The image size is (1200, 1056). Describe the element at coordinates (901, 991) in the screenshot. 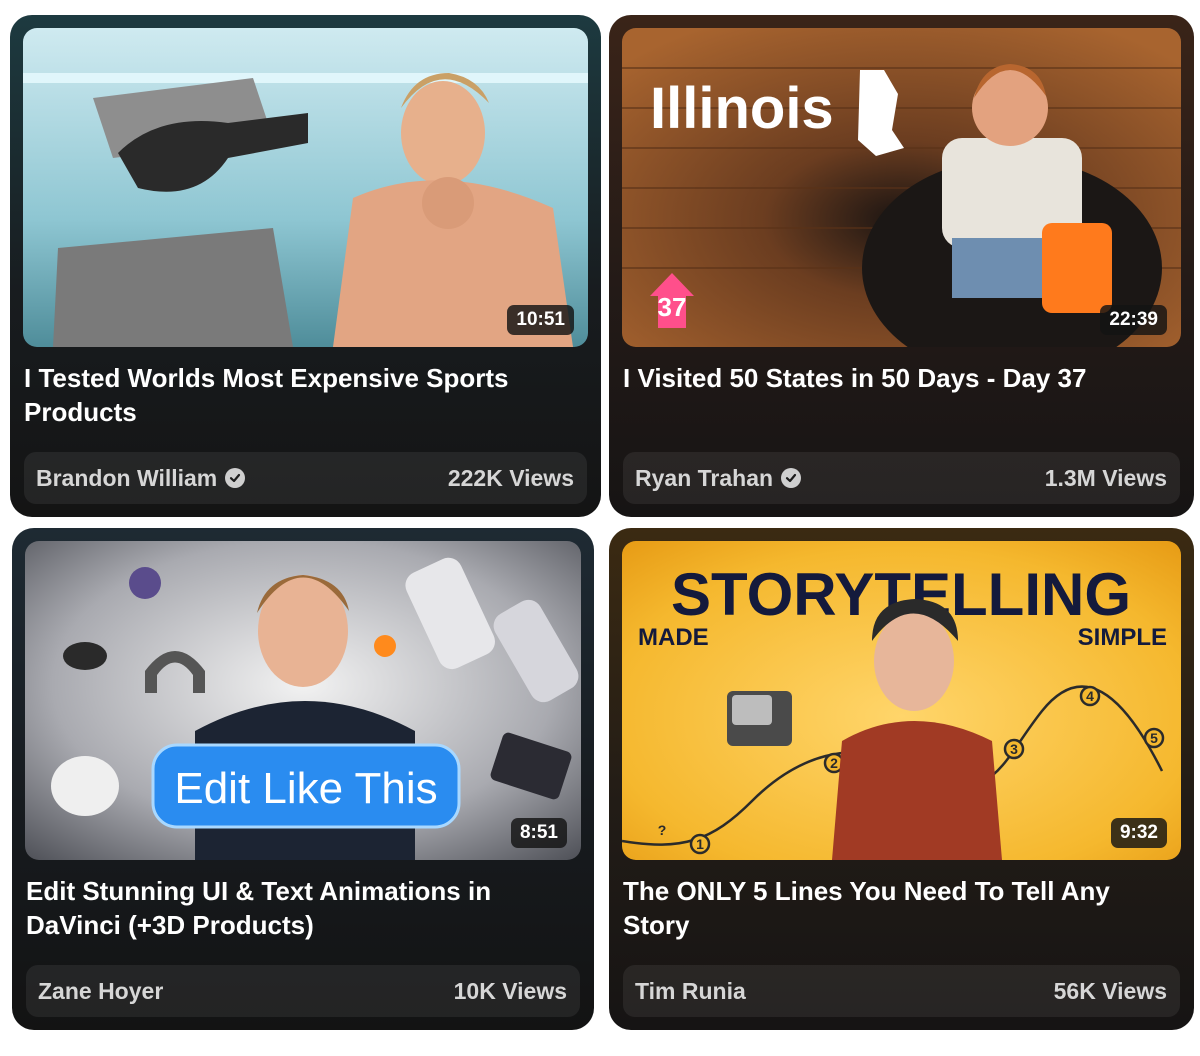

I see `video-meta-bar: Tim Runia 56K Views` at that location.